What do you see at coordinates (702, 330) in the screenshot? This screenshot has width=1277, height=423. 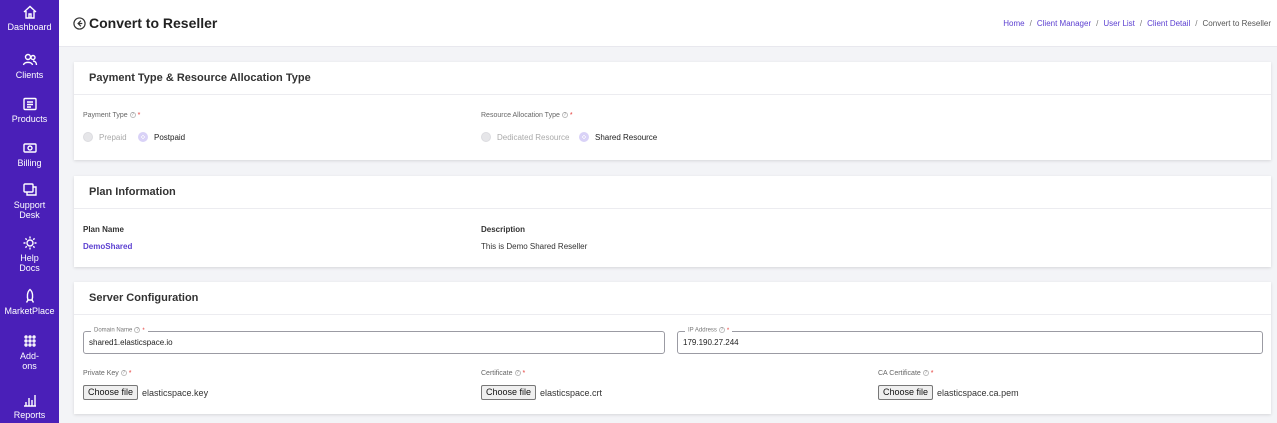 I see `ip-address-label: IP Address` at bounding box center [702, 330].